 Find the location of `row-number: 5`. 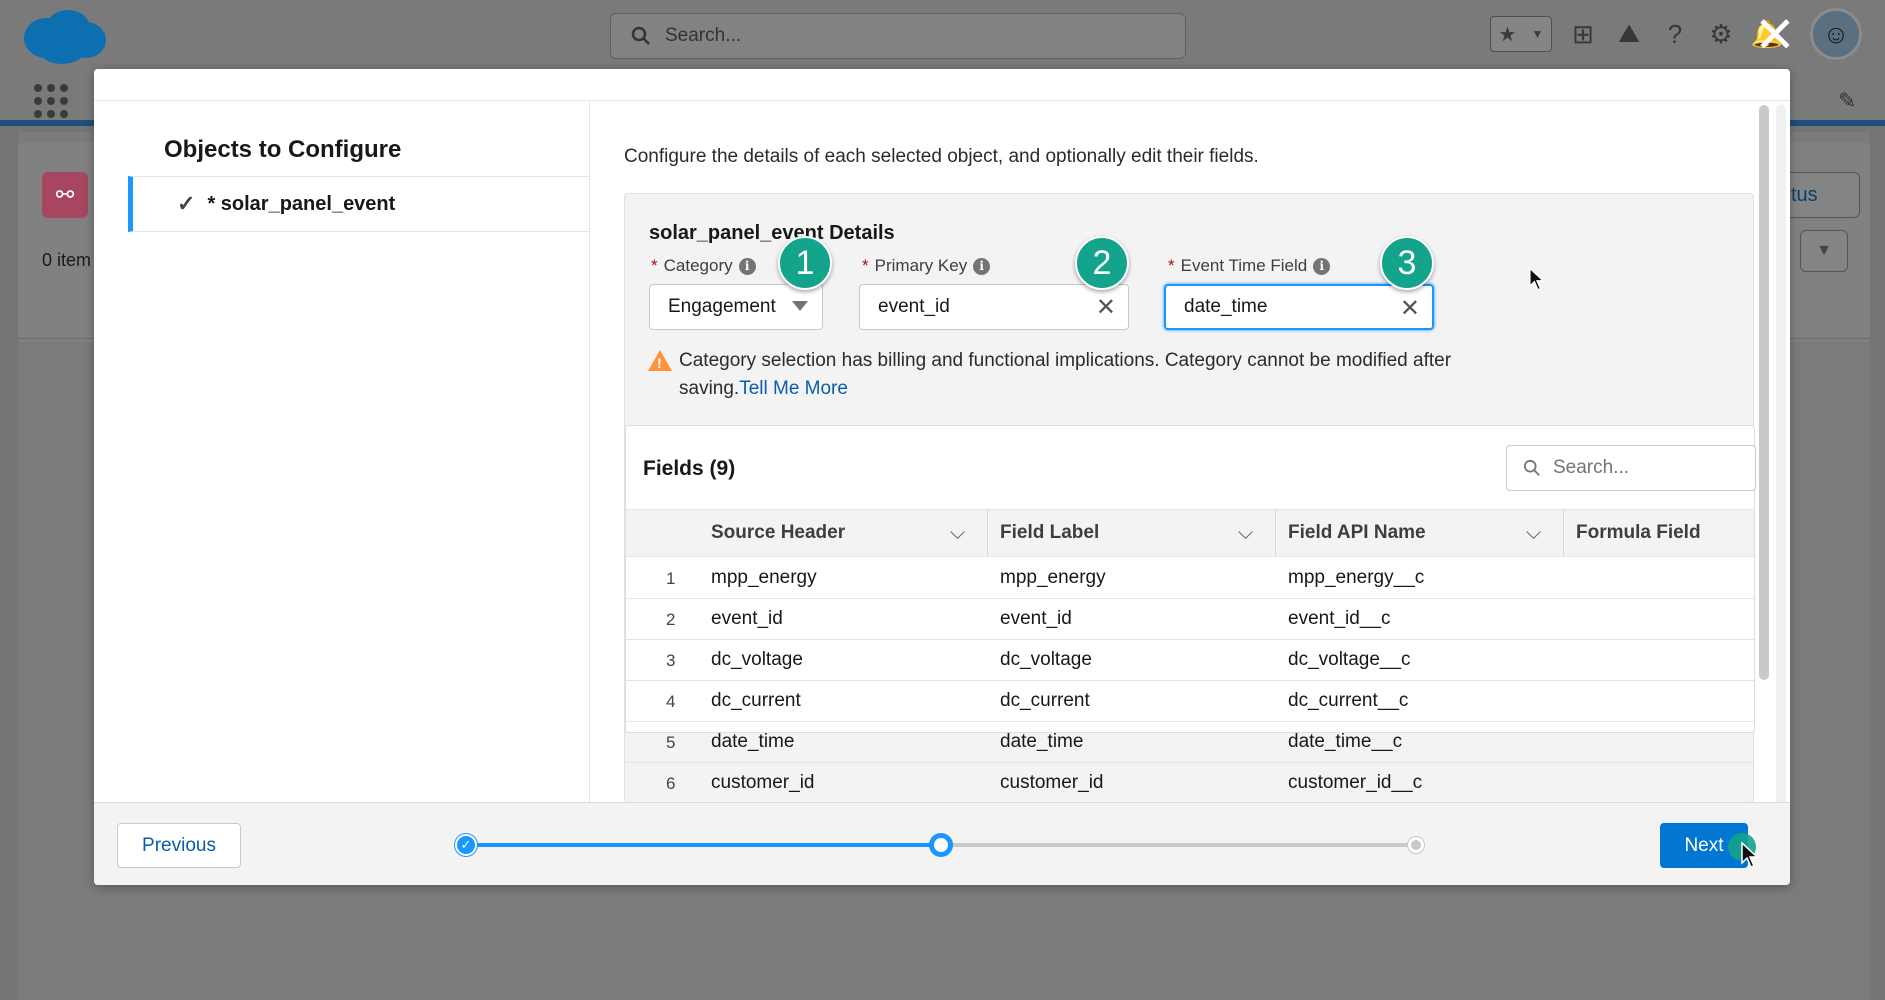

row-number: 5 is located at coordinates (671, 742).